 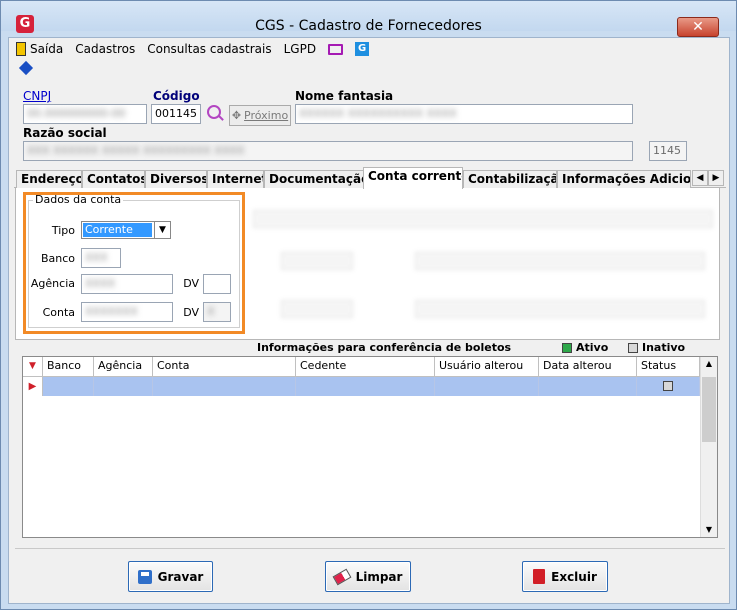 I want to click on tab-scroll-right-icon: ▶, so click(x=716, y=178).